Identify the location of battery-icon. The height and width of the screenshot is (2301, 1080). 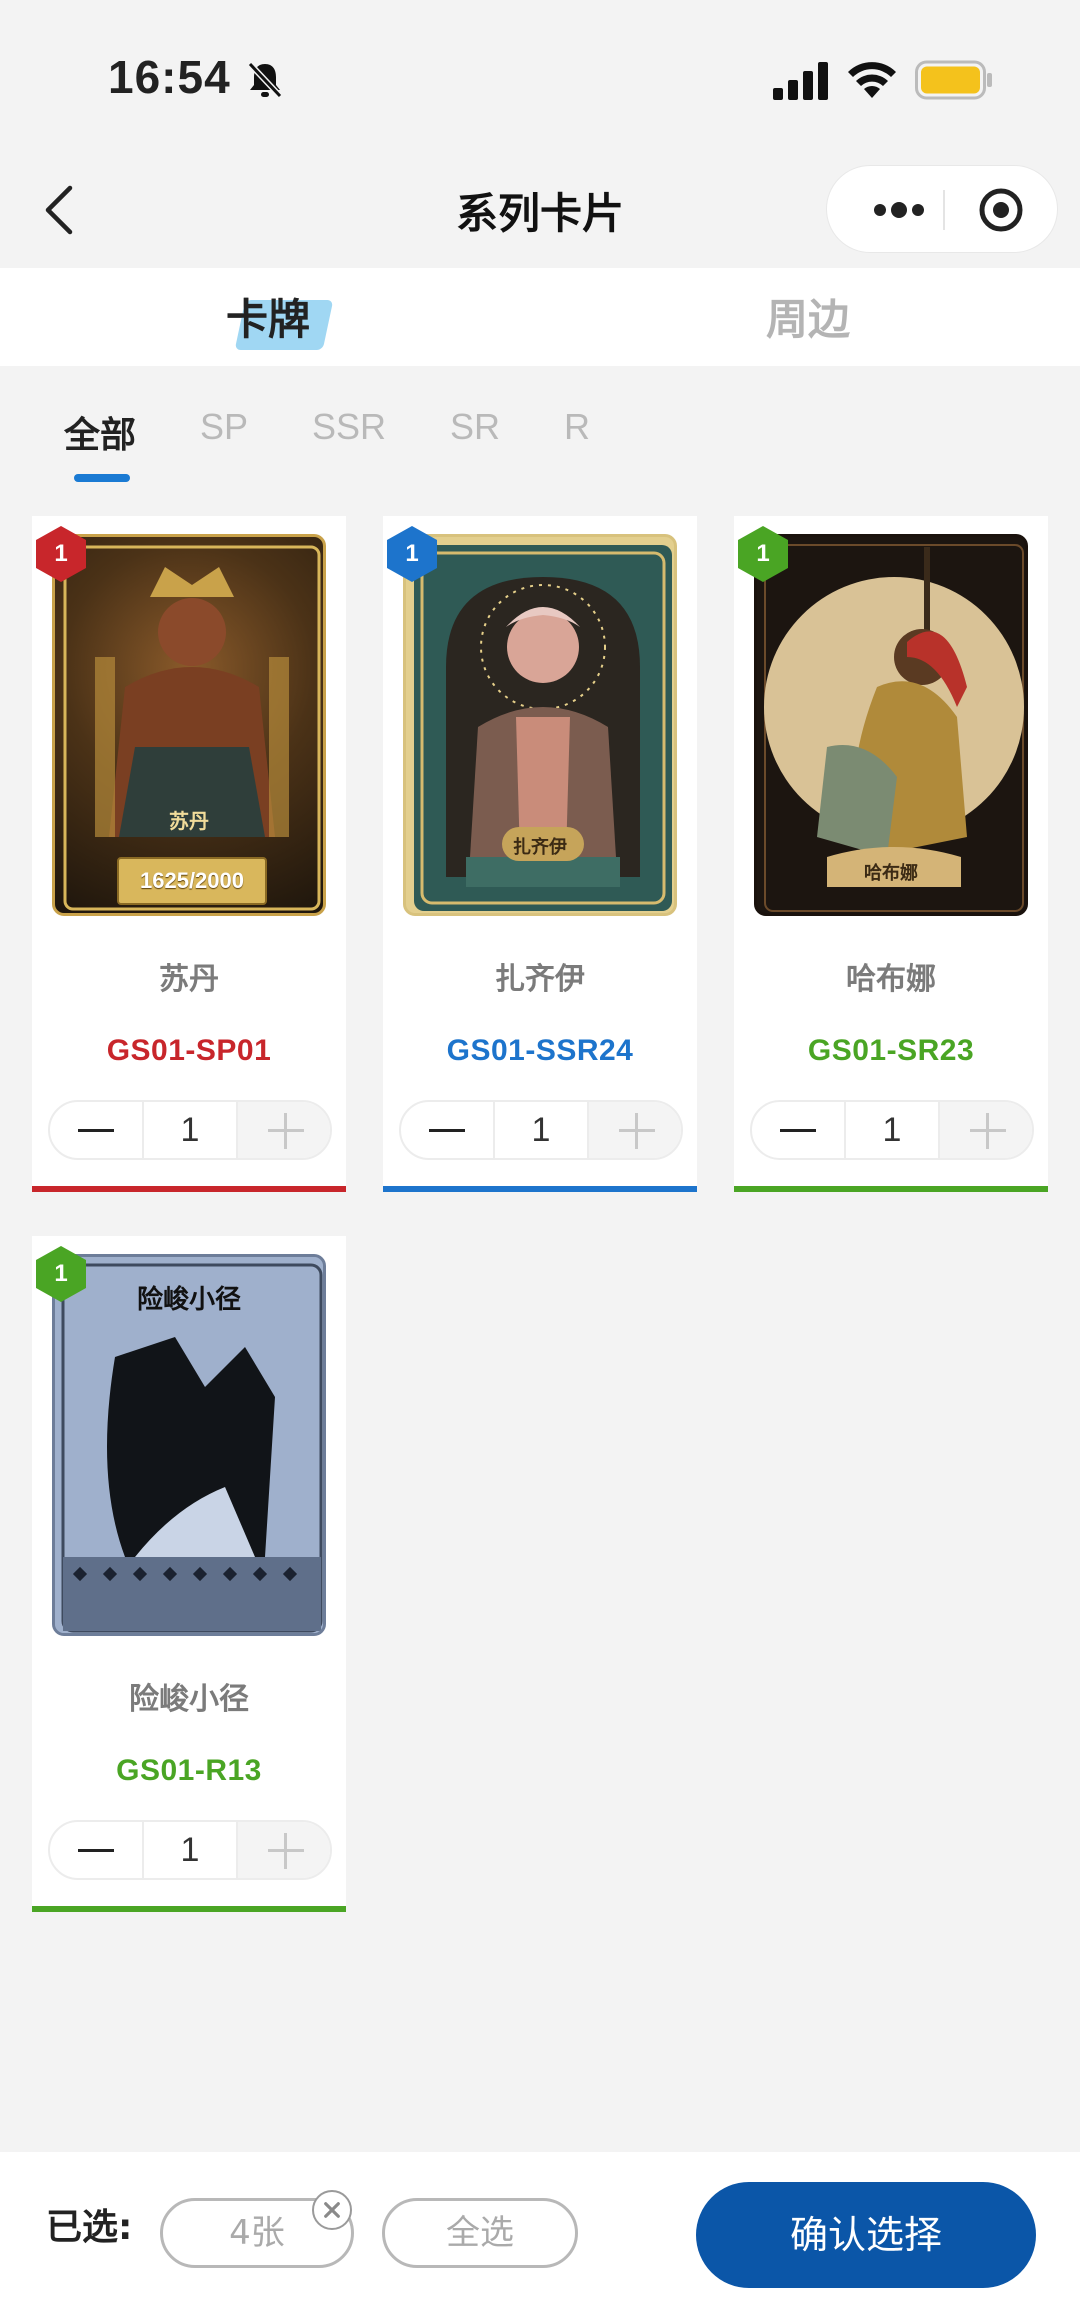
(953, 80).